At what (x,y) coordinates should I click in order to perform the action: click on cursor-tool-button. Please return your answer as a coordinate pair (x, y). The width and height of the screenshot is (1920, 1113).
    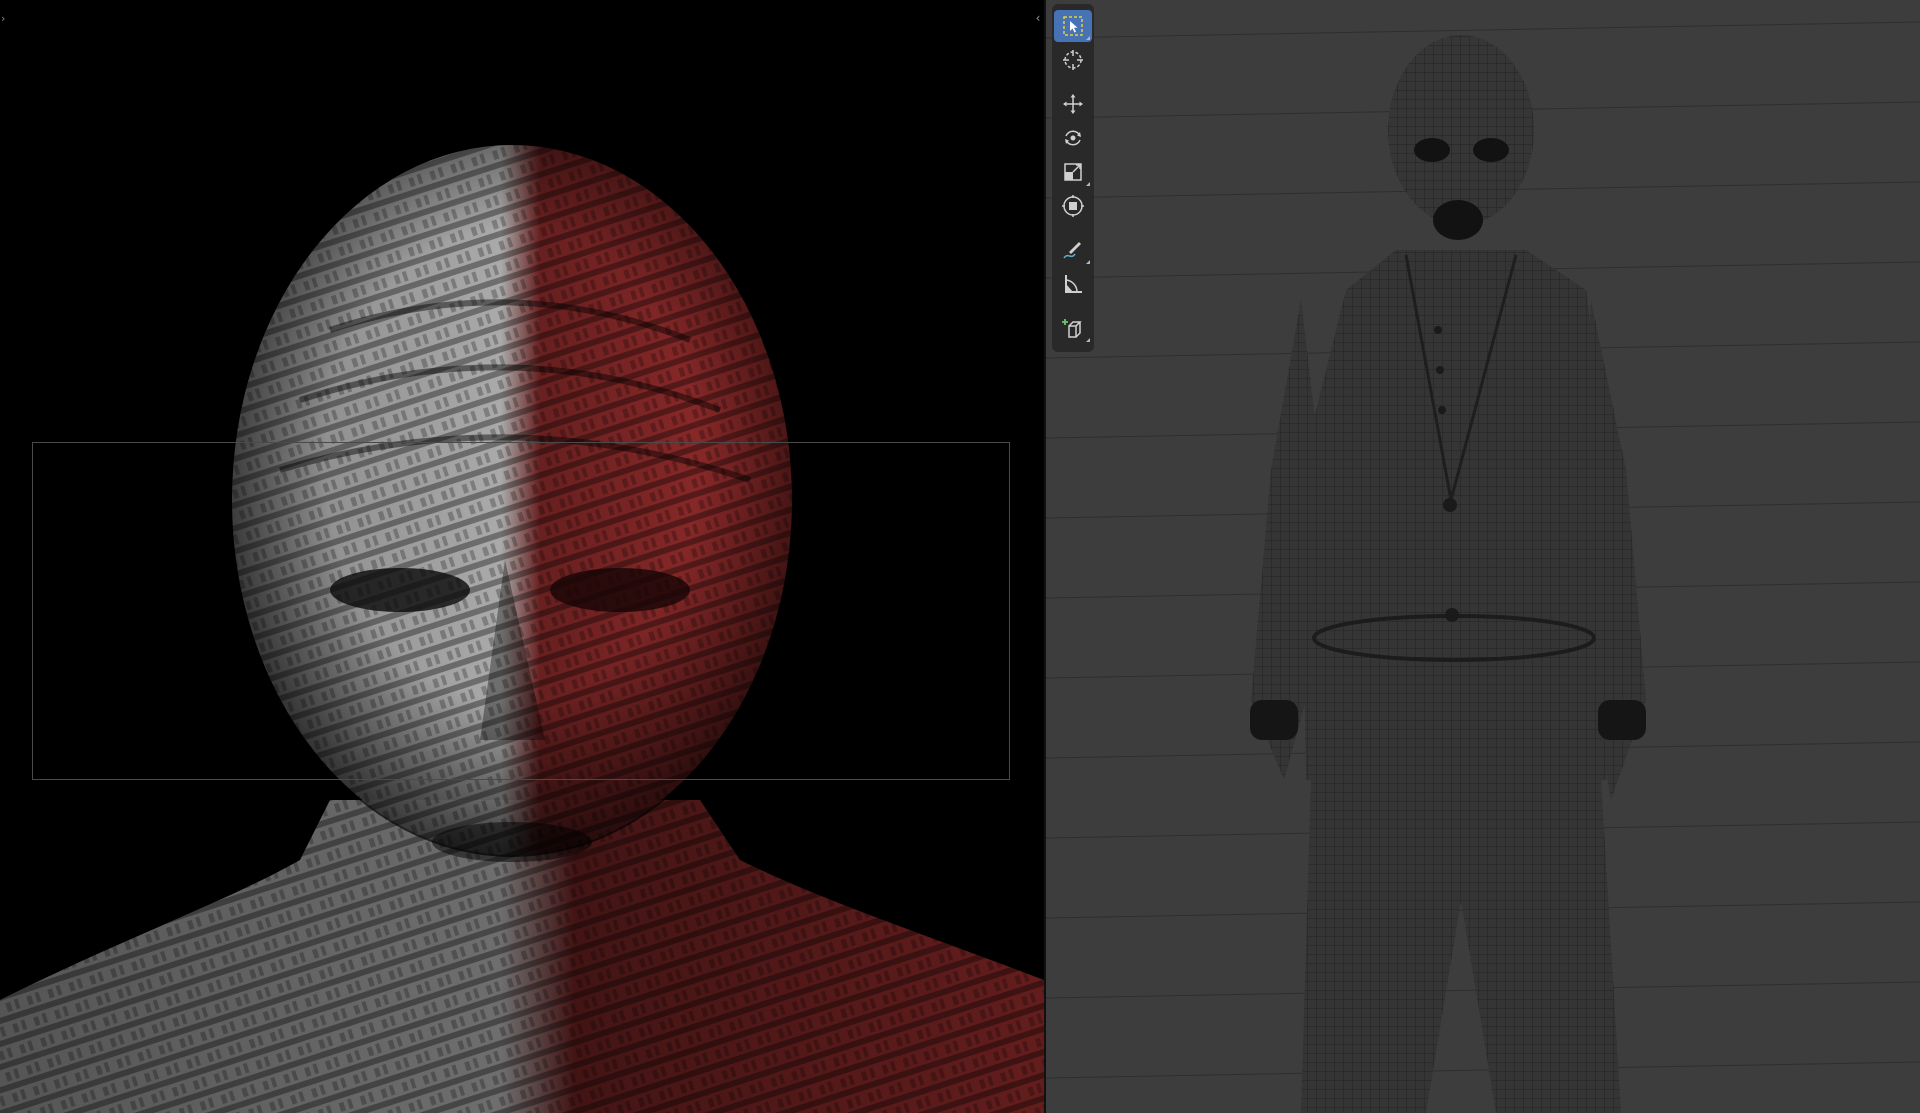
    Looking at the image, I should click on (1073, 60).